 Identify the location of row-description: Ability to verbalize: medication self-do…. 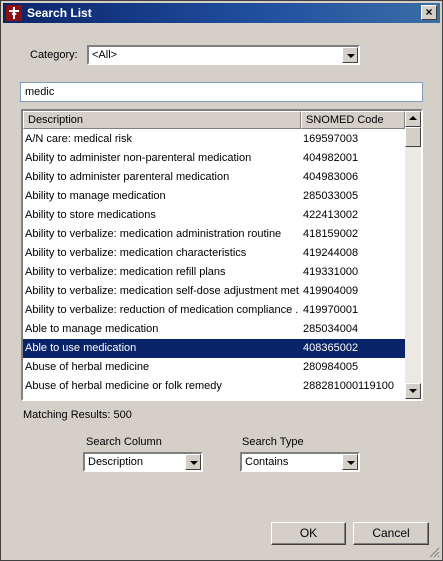
(162, 291).